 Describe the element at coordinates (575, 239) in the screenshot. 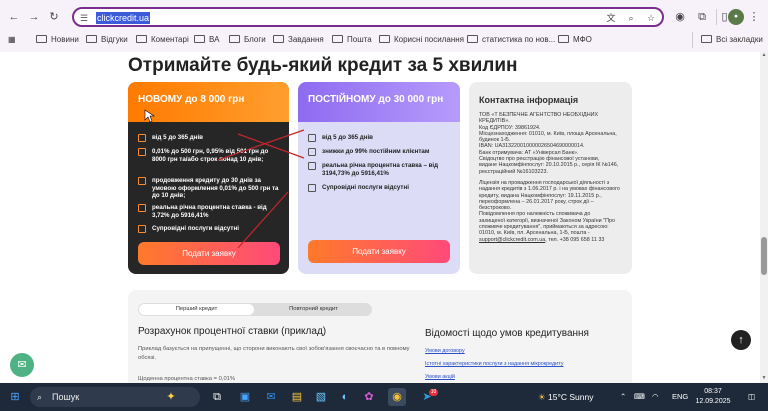

I see `contact-phone: , тел. +38 095 658 11 33` at that location.